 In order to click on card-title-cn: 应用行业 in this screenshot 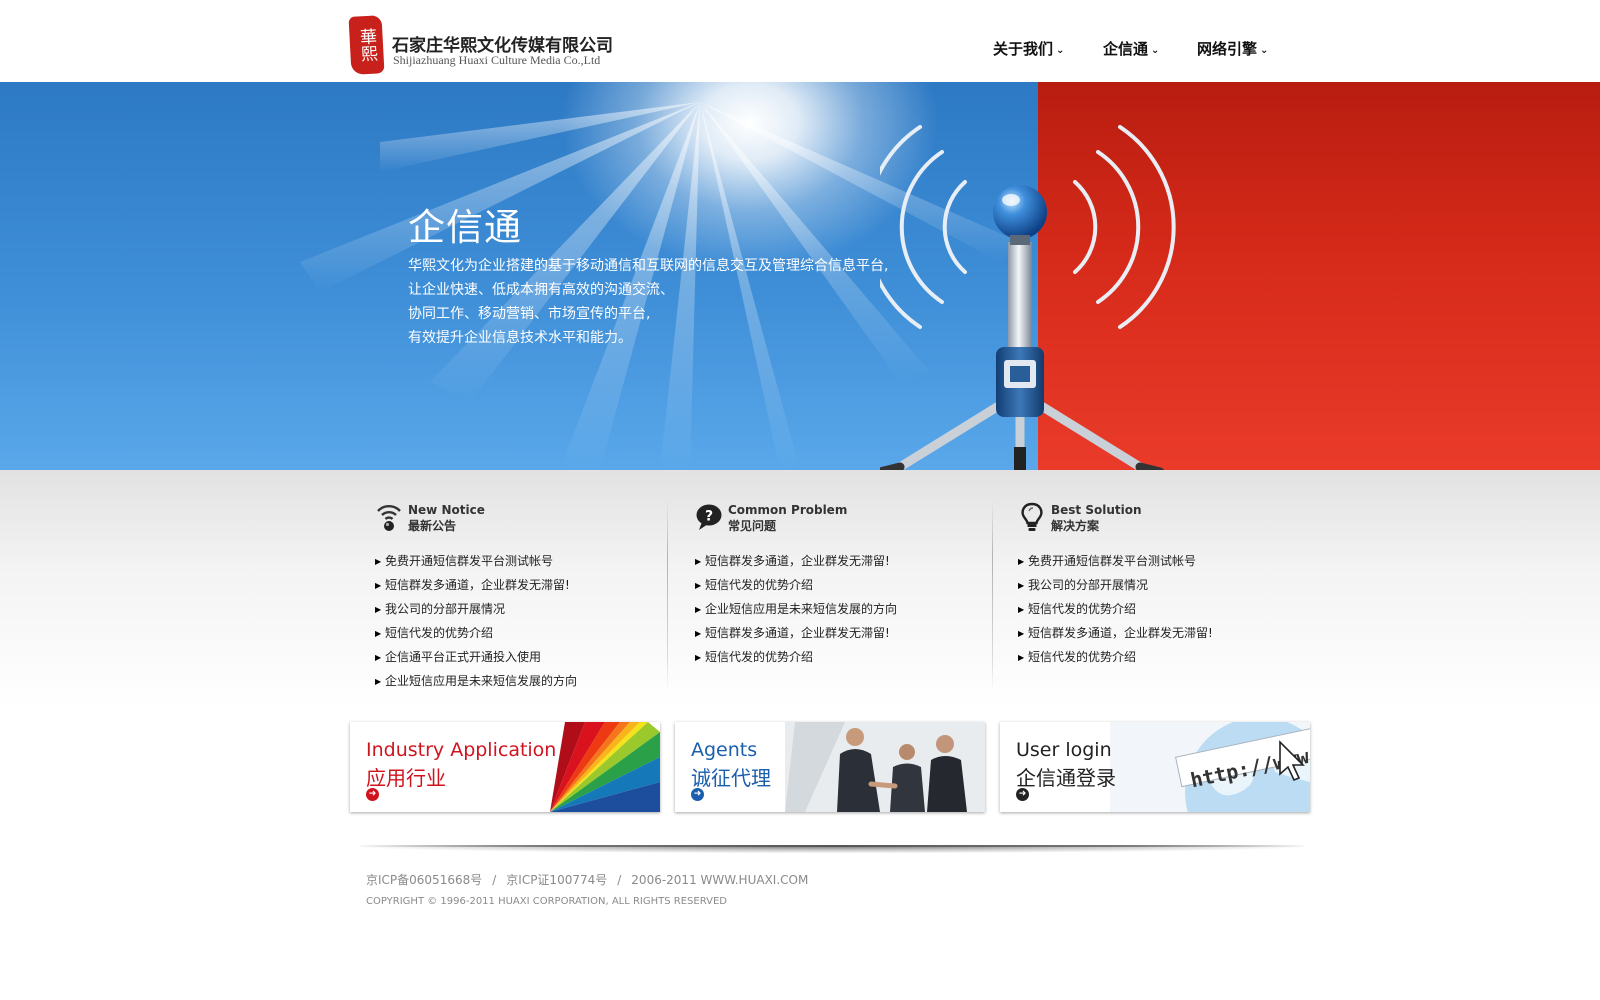, I will do `click(406, 778)`.